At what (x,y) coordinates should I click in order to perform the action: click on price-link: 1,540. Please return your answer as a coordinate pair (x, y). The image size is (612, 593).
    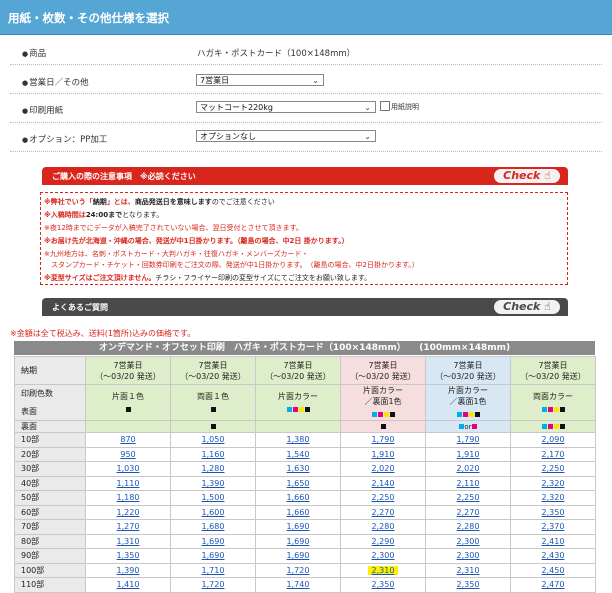
    Looking at the image, I should click on (298, 454).